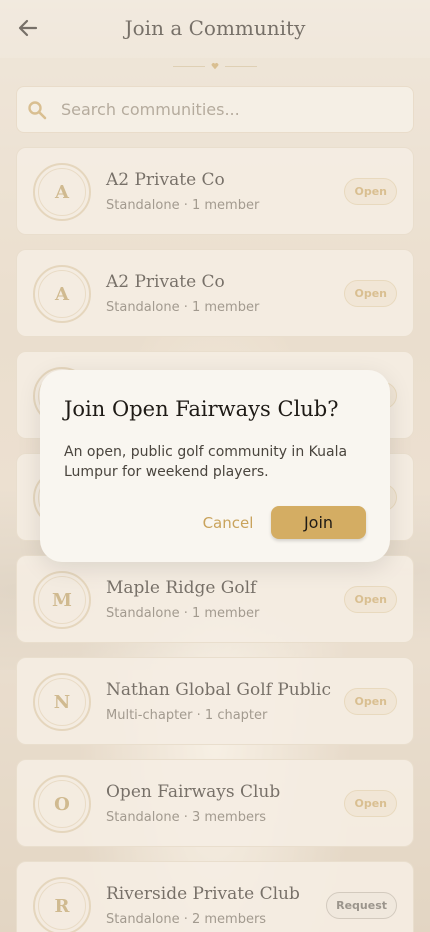 The width and height of the screenshot is (430, 932). What do you see at coordinates (318, 522) in the screenshot?
I see `join-button: Join` at bounding box center [318, 522].